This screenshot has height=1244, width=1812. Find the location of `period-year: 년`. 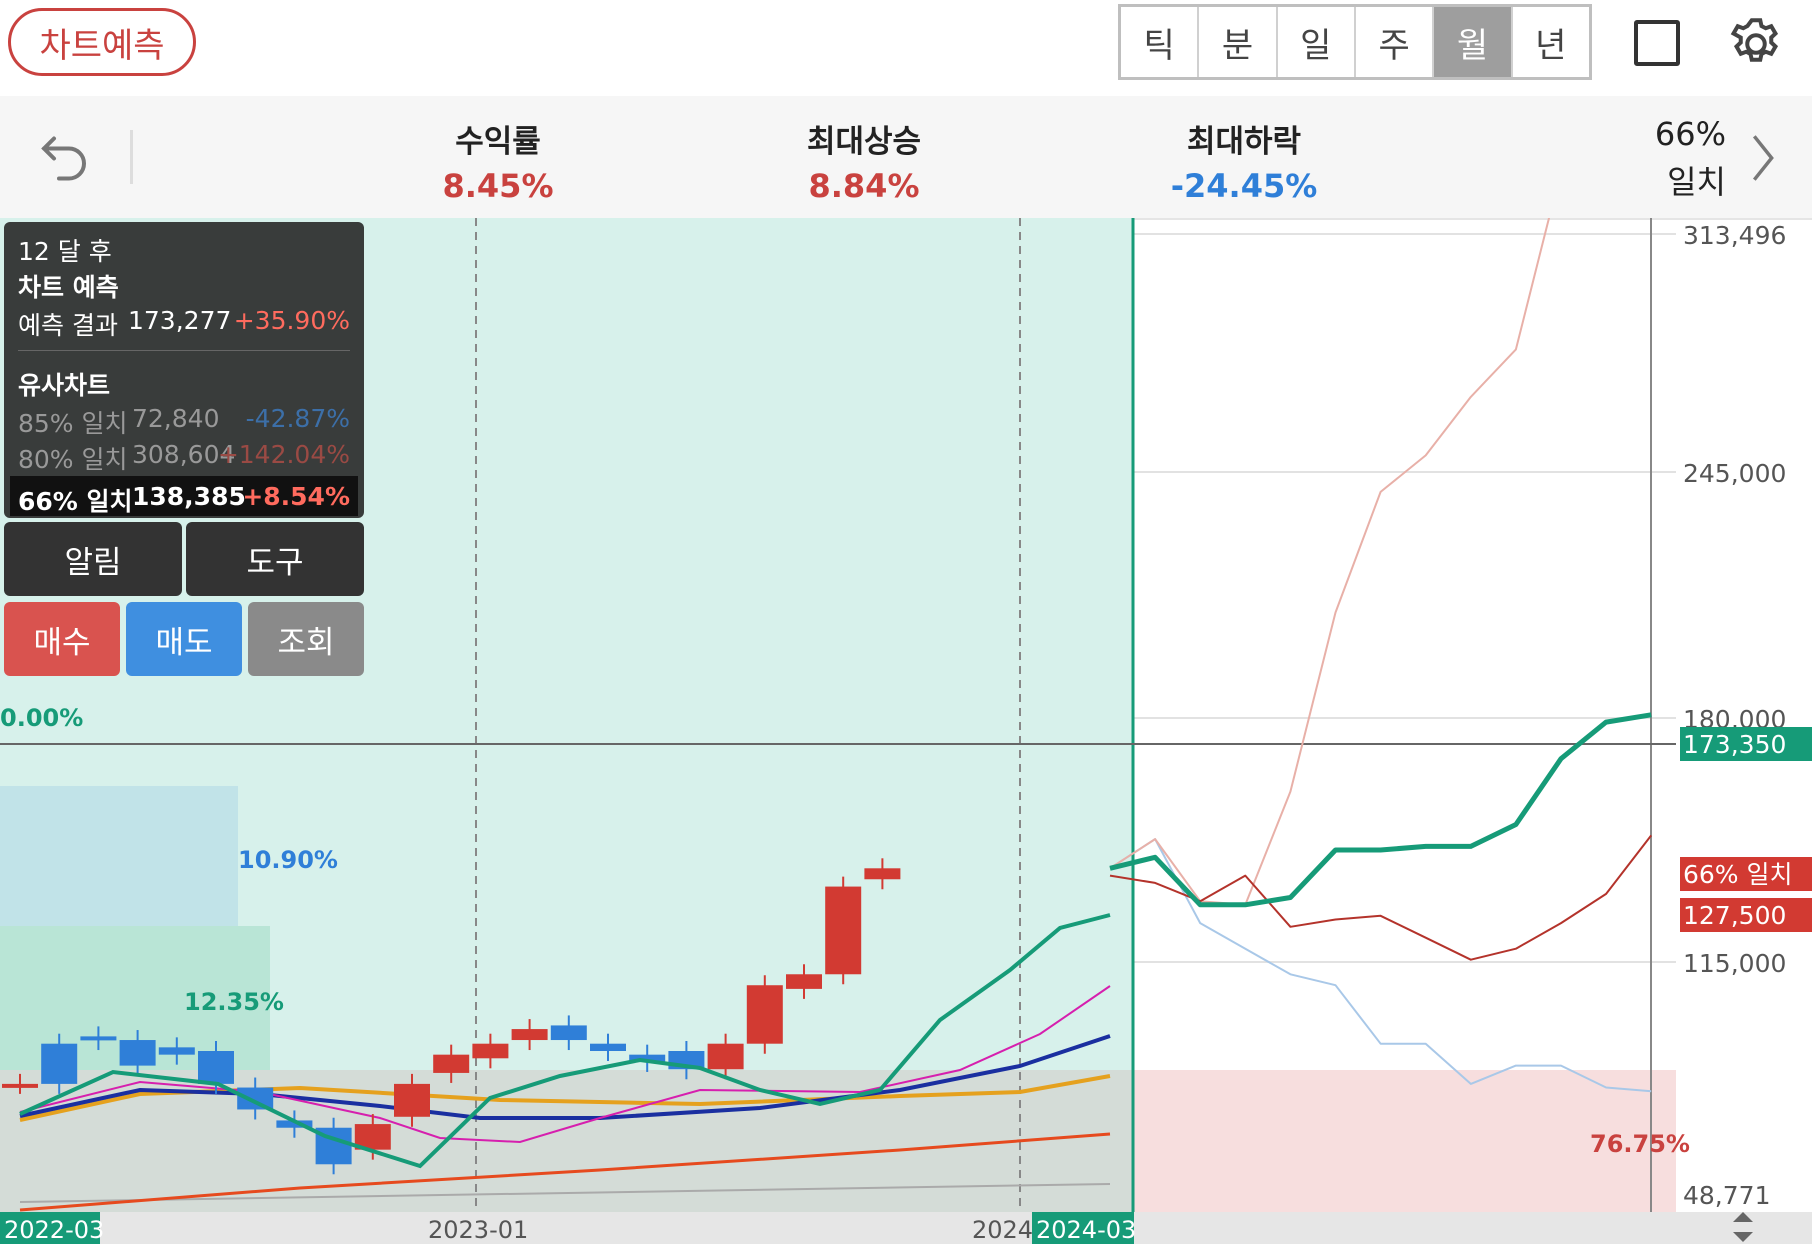

period-year: 년 is located at coordinates (1551, 42).